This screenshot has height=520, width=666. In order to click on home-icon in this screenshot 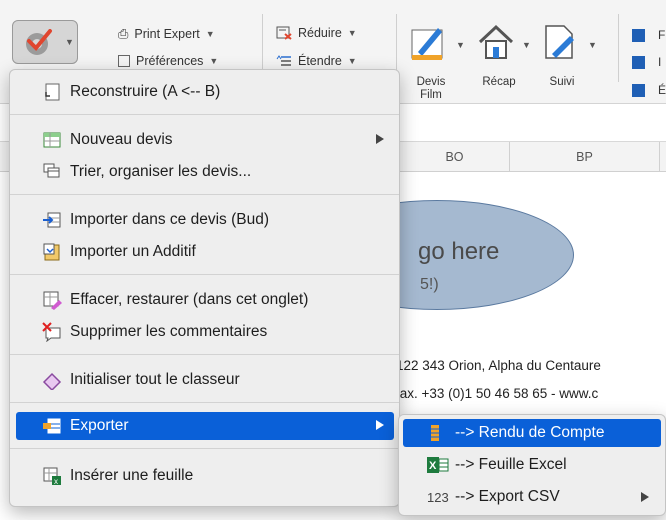, I will do `click(496, 41)`.